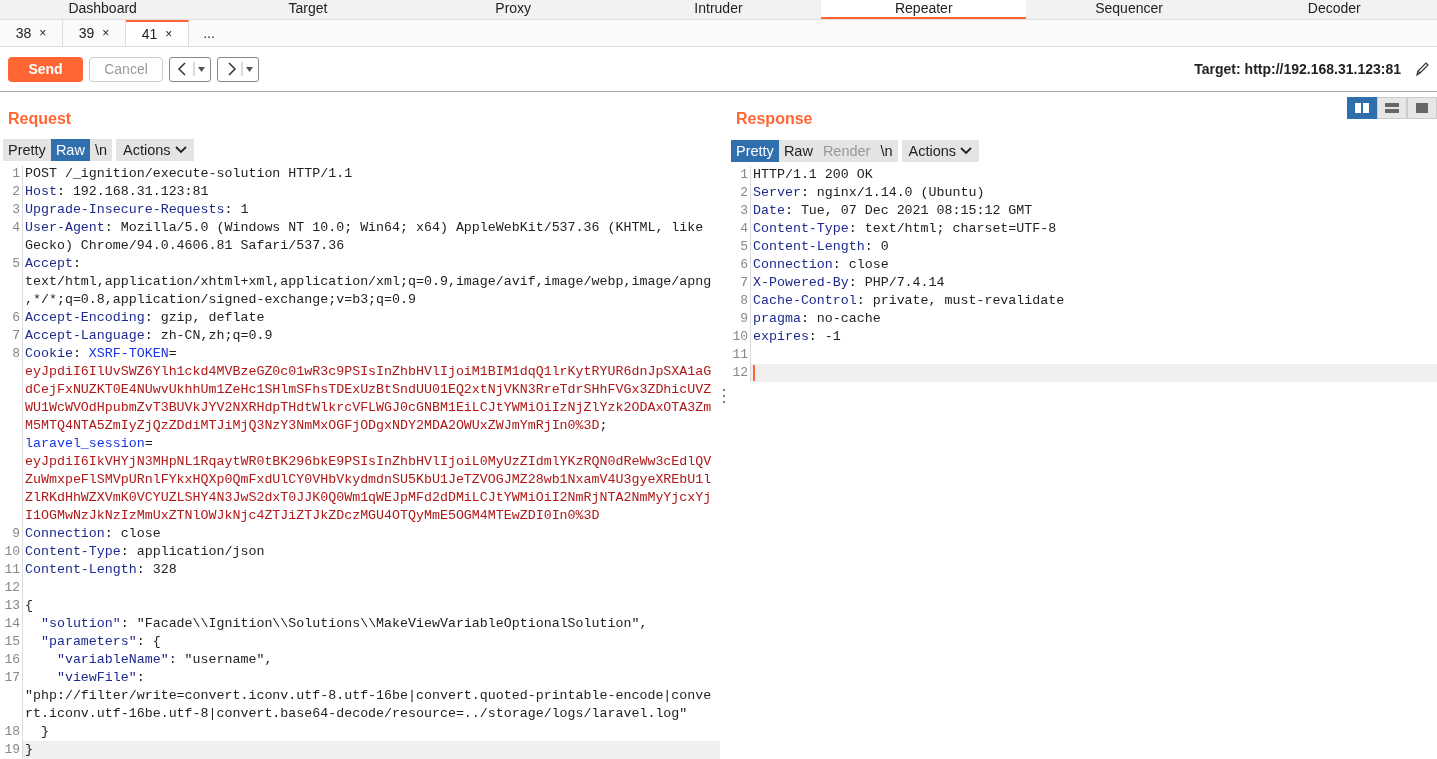 This screenshot has width=1437, height=759. What do you see at coordinates (813, 175) in the screenshot?
I see `code-text: HTTP/1.1 200 OK` at bounding box center [813, 175].